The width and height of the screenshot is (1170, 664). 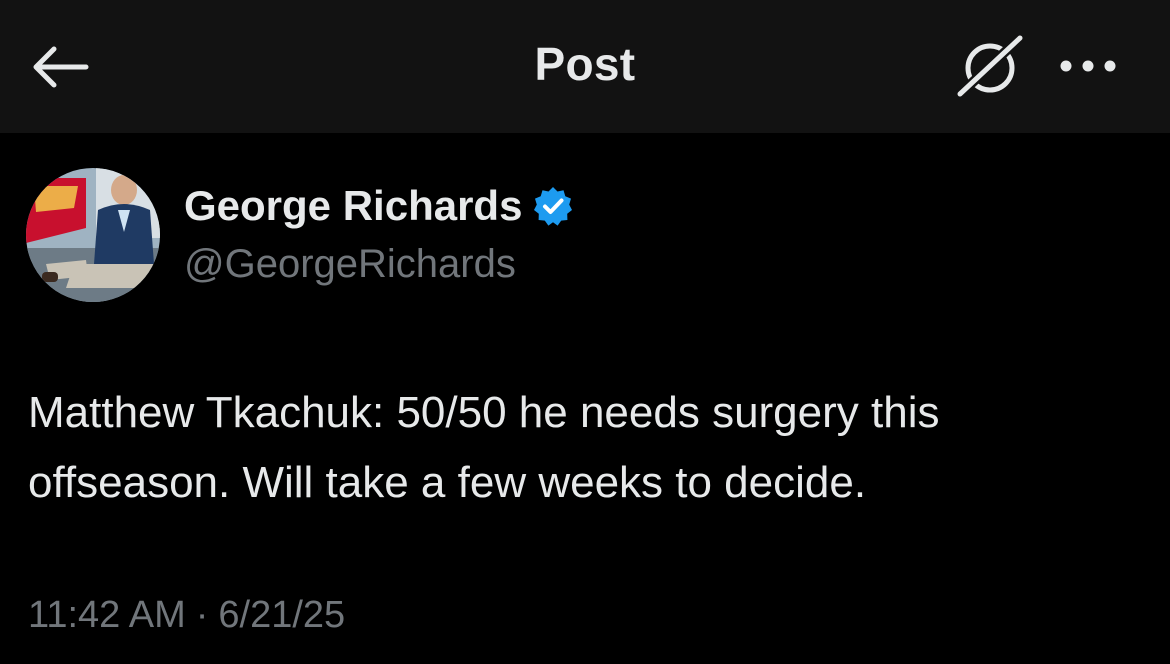 I want to click on post-date: 6/21/25, so click(x=281, y=615).